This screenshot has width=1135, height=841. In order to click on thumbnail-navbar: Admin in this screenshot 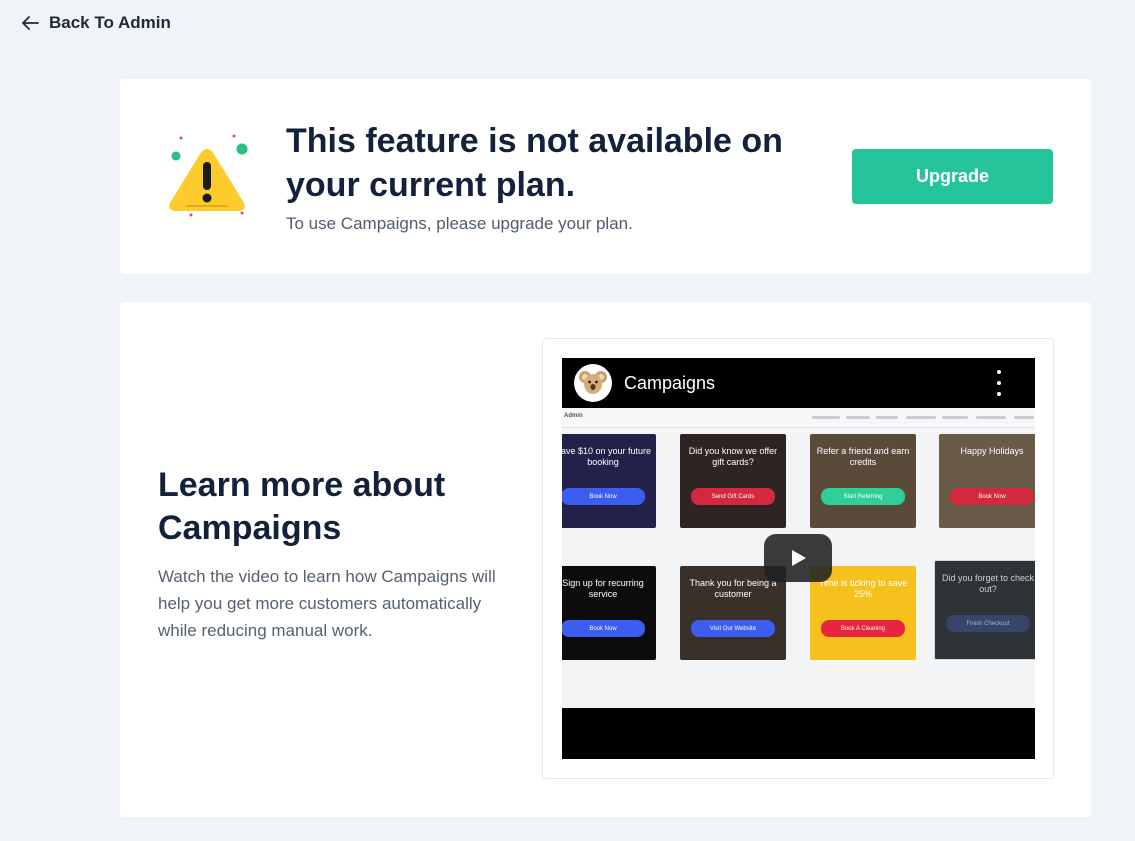, I will do `click(798, 418)`.